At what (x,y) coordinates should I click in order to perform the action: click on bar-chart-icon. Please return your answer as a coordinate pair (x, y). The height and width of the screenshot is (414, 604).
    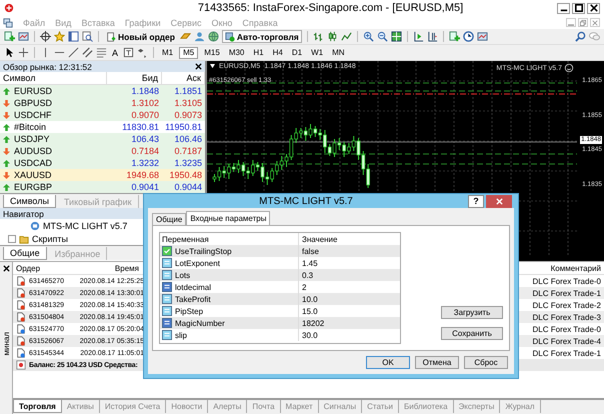
    Looking at the image, I should click on (318, 36).